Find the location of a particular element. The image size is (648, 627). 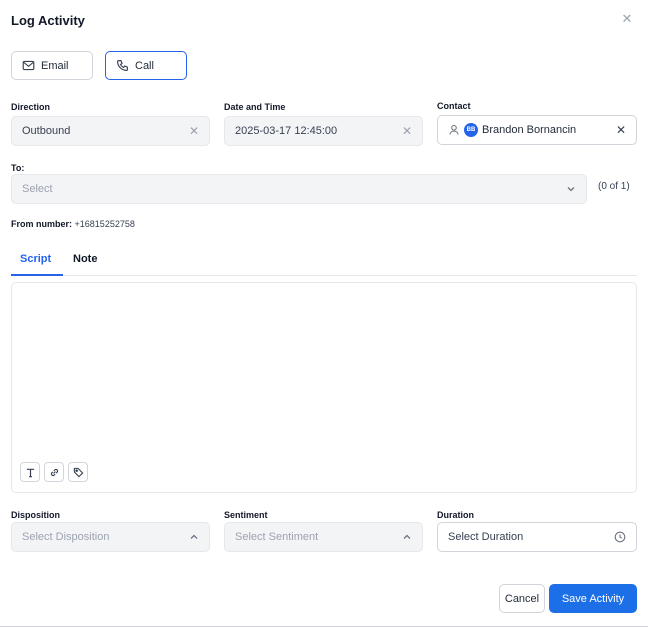

sentiment-select: Select Sentiment is located at coordinates (323, 537).